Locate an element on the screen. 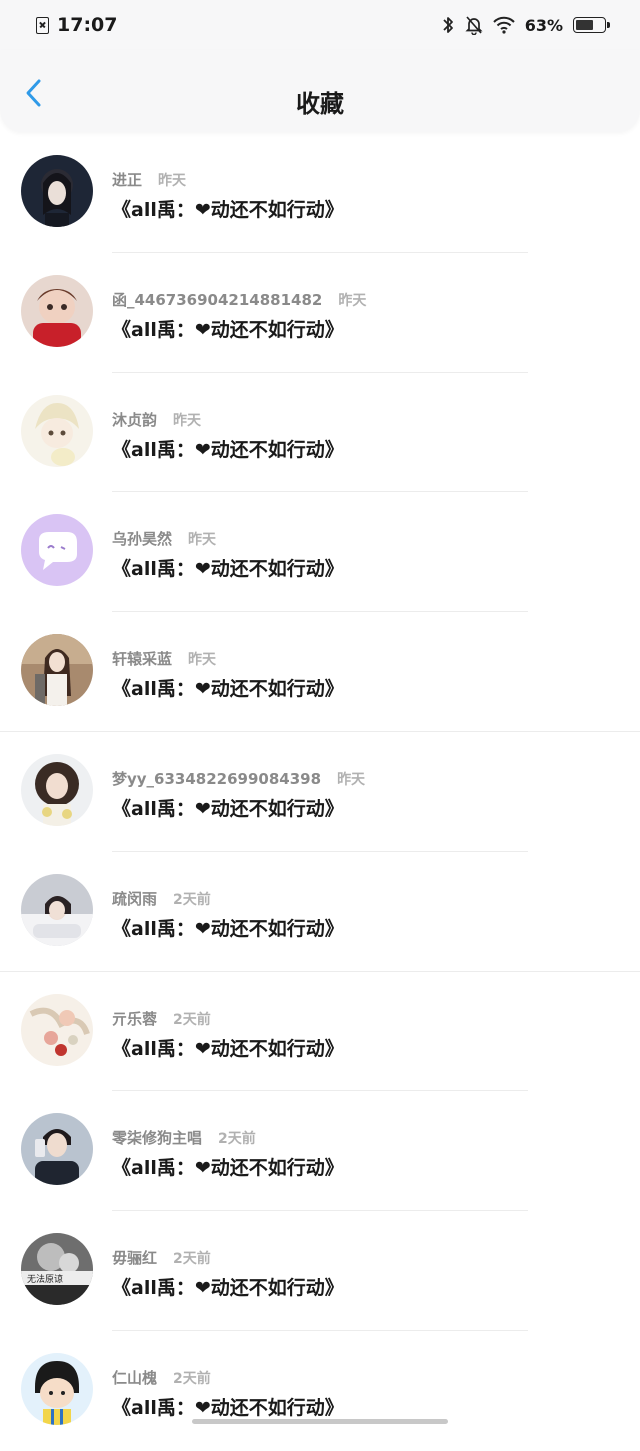 The image size is (640, 1451). status-left: 17:07 is located at coordinates (76, 25).